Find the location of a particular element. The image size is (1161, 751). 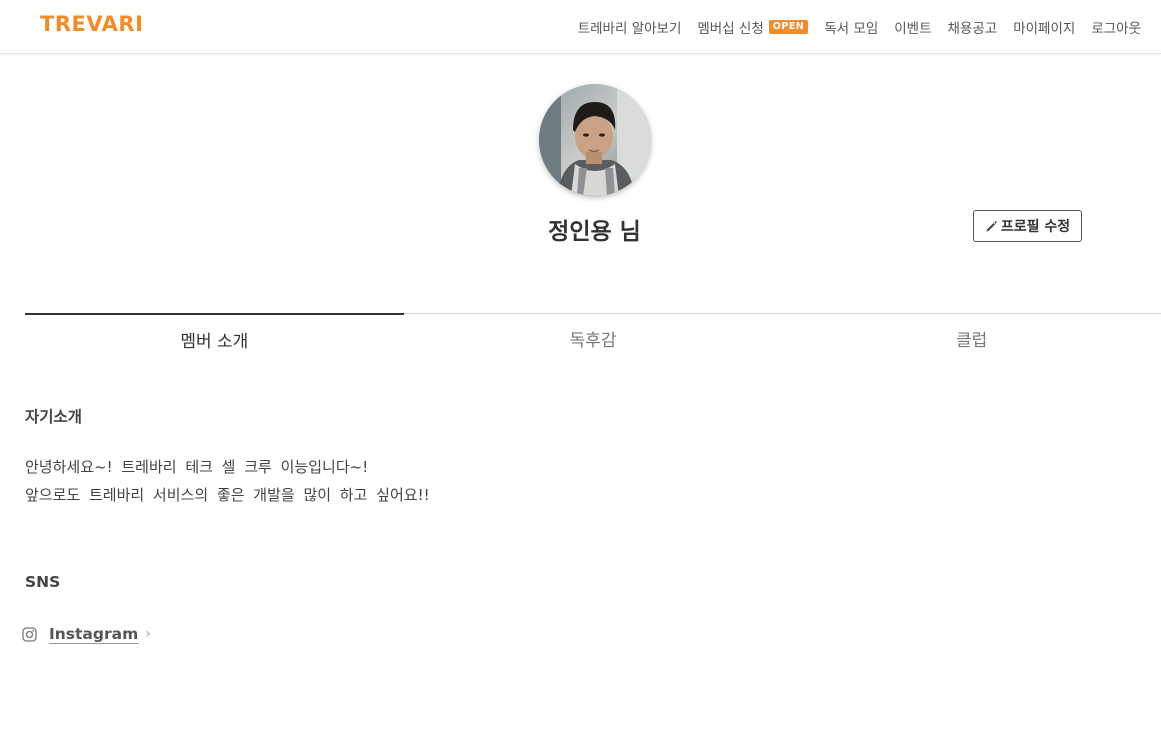

nav-about-trevari: 트레바리 알아보기 is located at coordinates (630, 27).